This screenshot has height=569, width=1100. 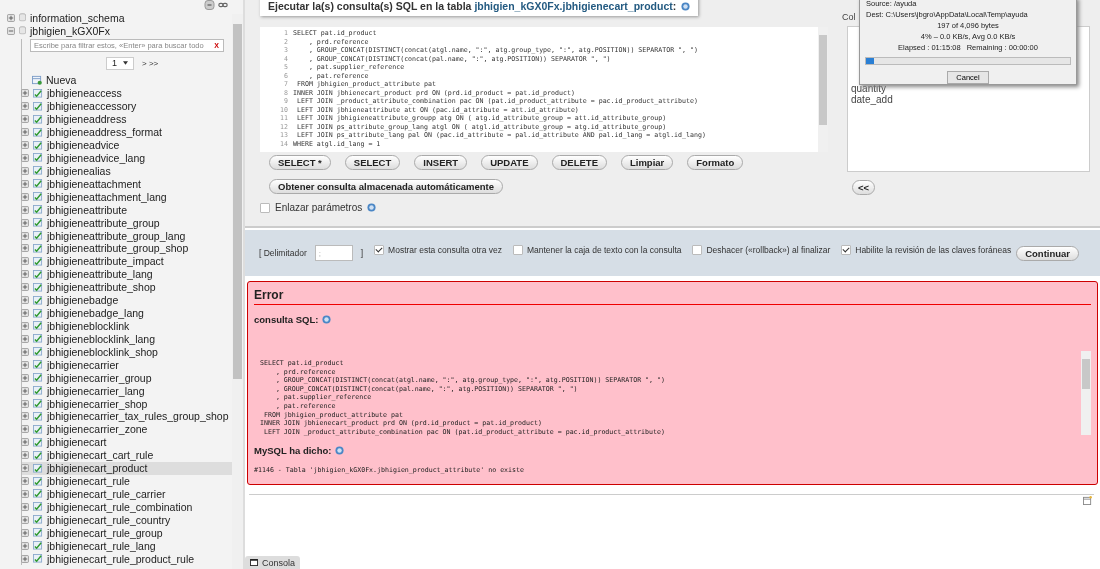 I want to click on column-item: quantity, so click(x=970, y=88).